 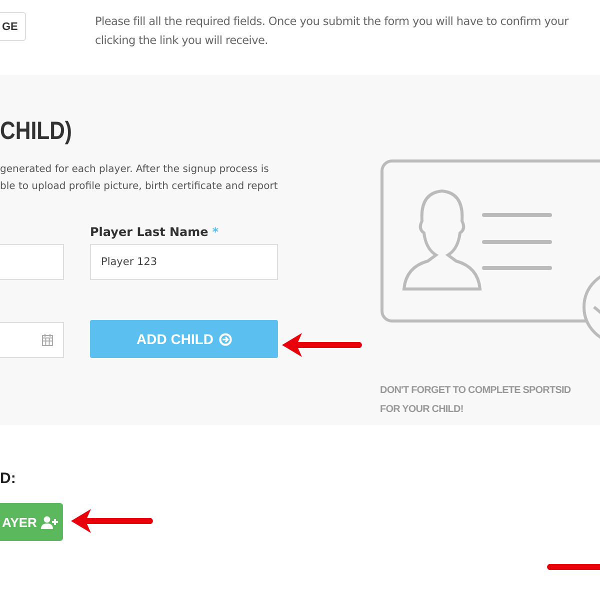 I want to click on reminder-text: FOR YOUR CHILD!, so click(x=422, y=410).